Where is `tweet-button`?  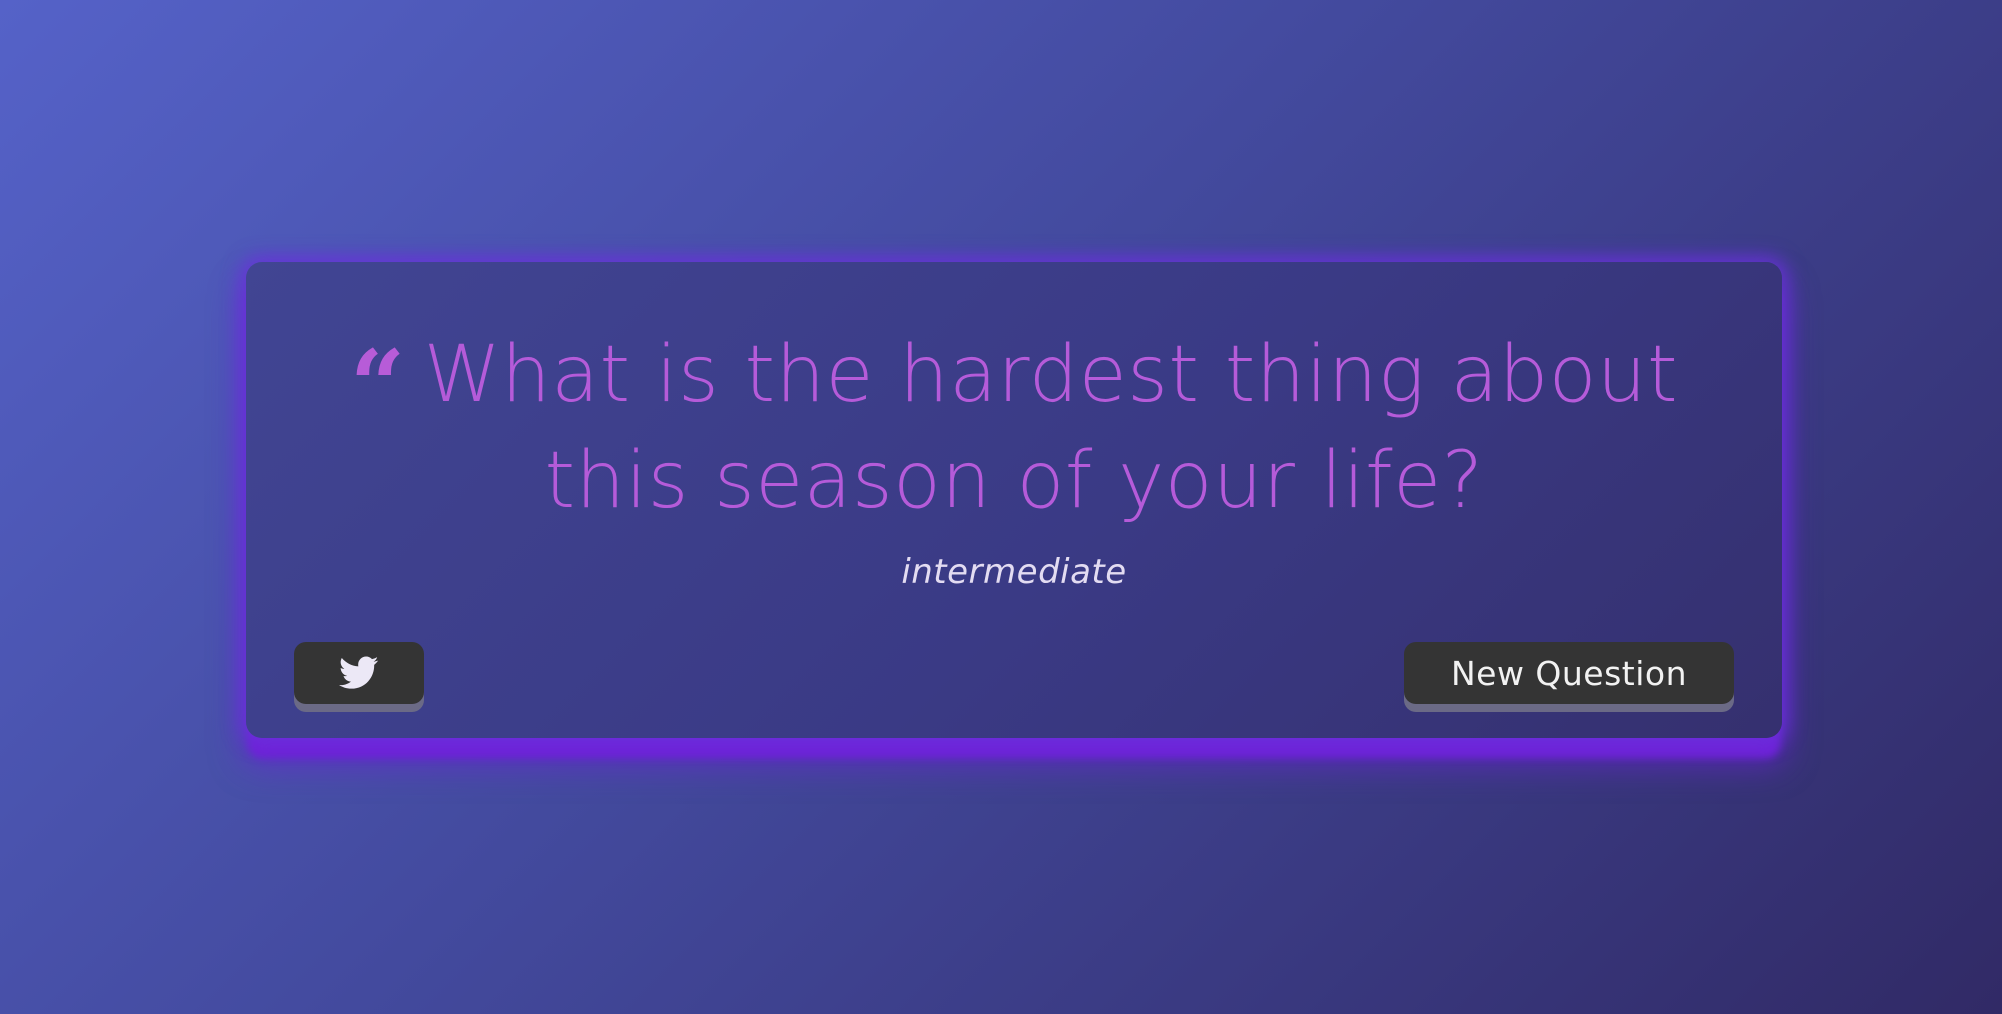
tweet-button is located at coordinates (359, 673).